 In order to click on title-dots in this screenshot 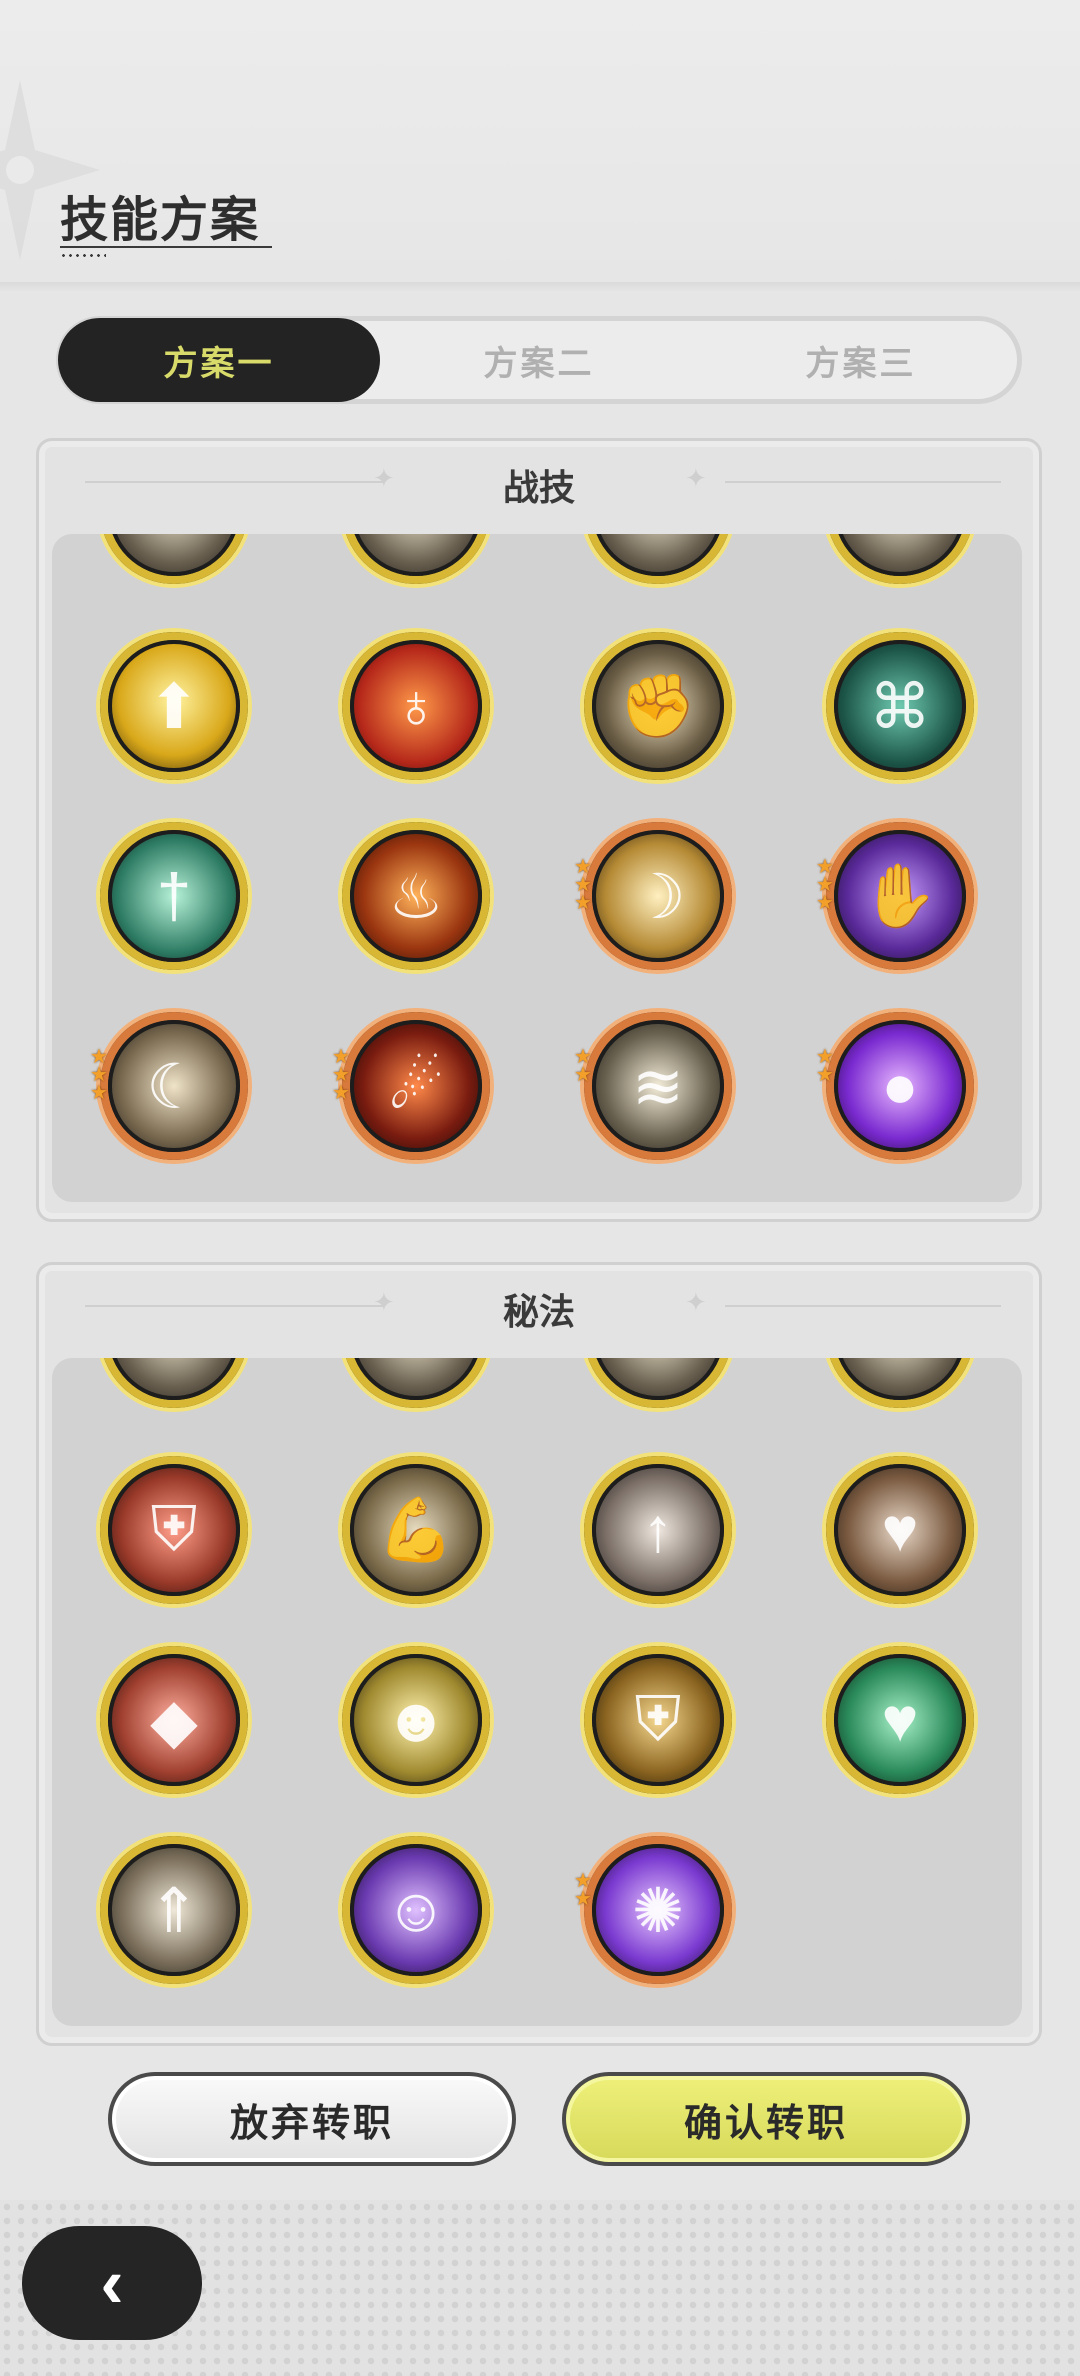, I will do `click(83, 255)`.